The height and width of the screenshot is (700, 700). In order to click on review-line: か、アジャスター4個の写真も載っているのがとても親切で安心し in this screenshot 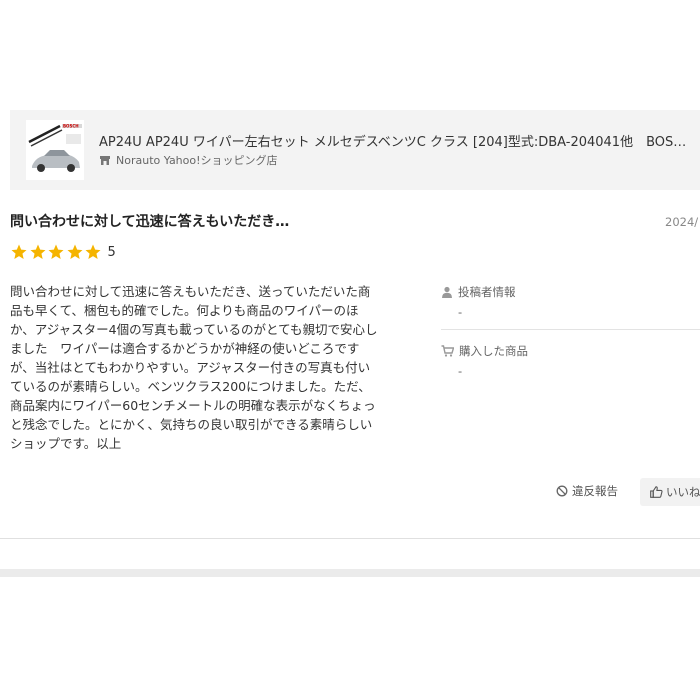, I will do `click(194, 329)`.